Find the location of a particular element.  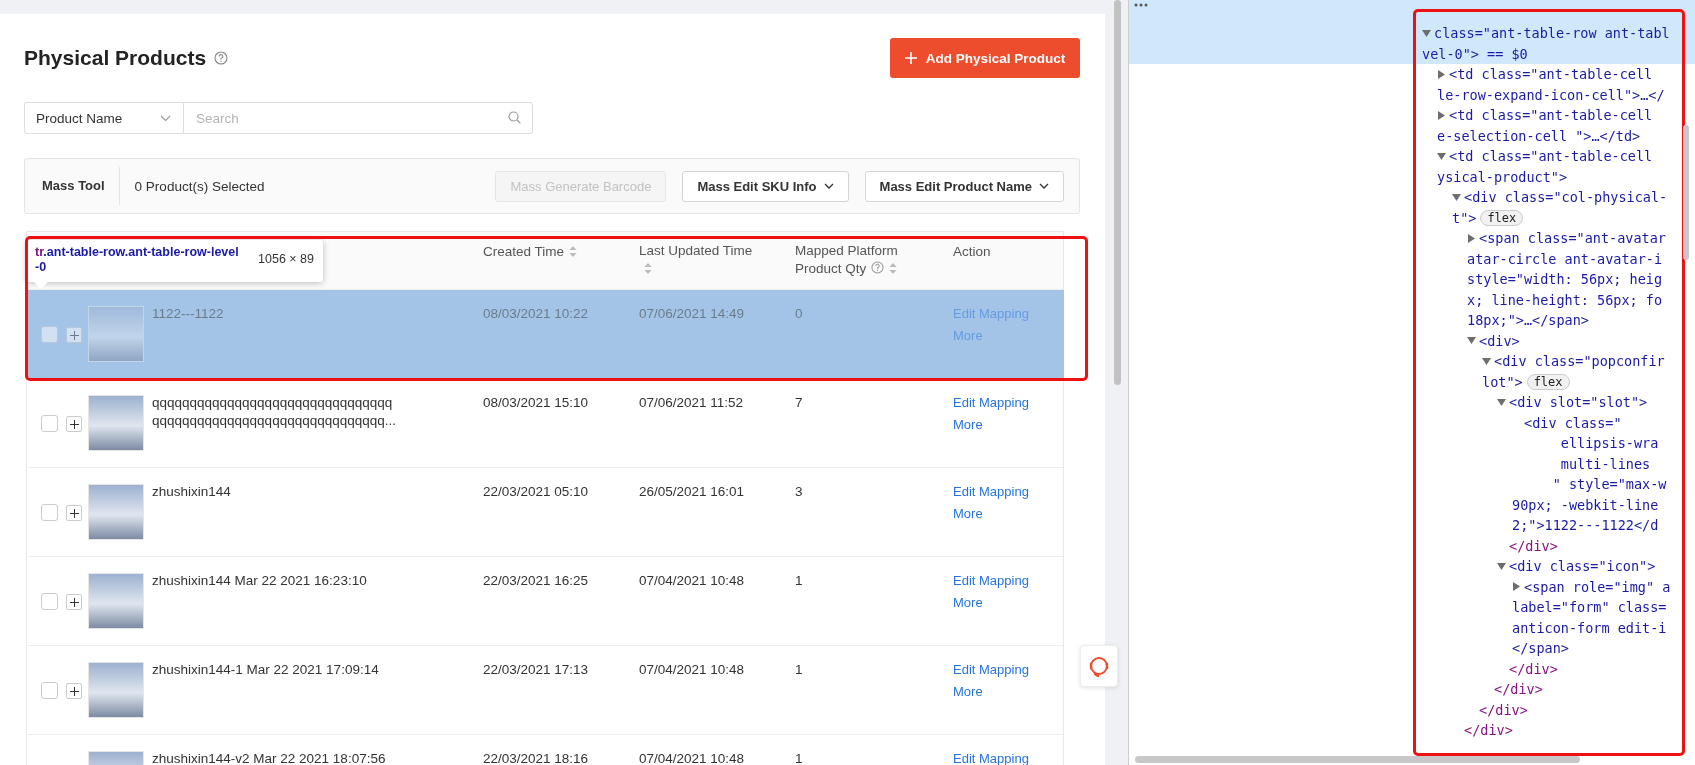

column-header: Mapped Platform Product Qty is located at coordinates (852, 260).